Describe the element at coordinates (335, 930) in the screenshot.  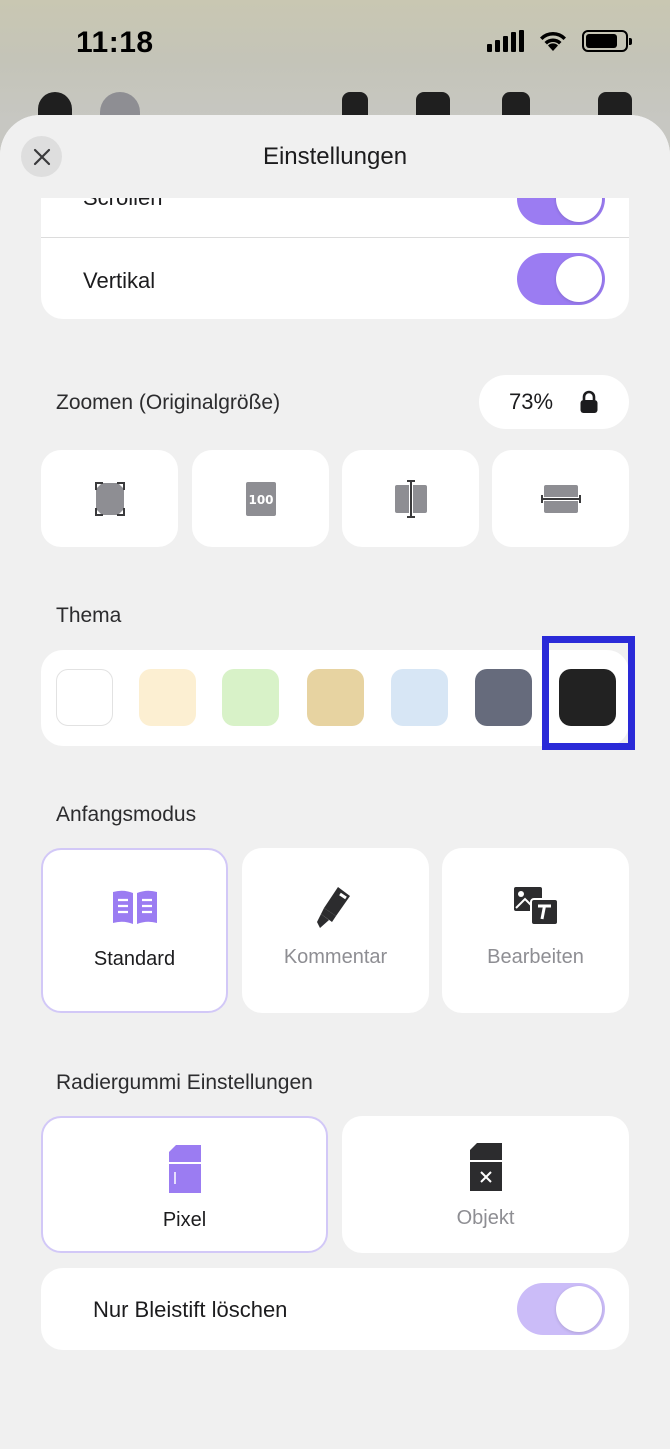
I see `mode-comment-button: Kommentar` at that location.